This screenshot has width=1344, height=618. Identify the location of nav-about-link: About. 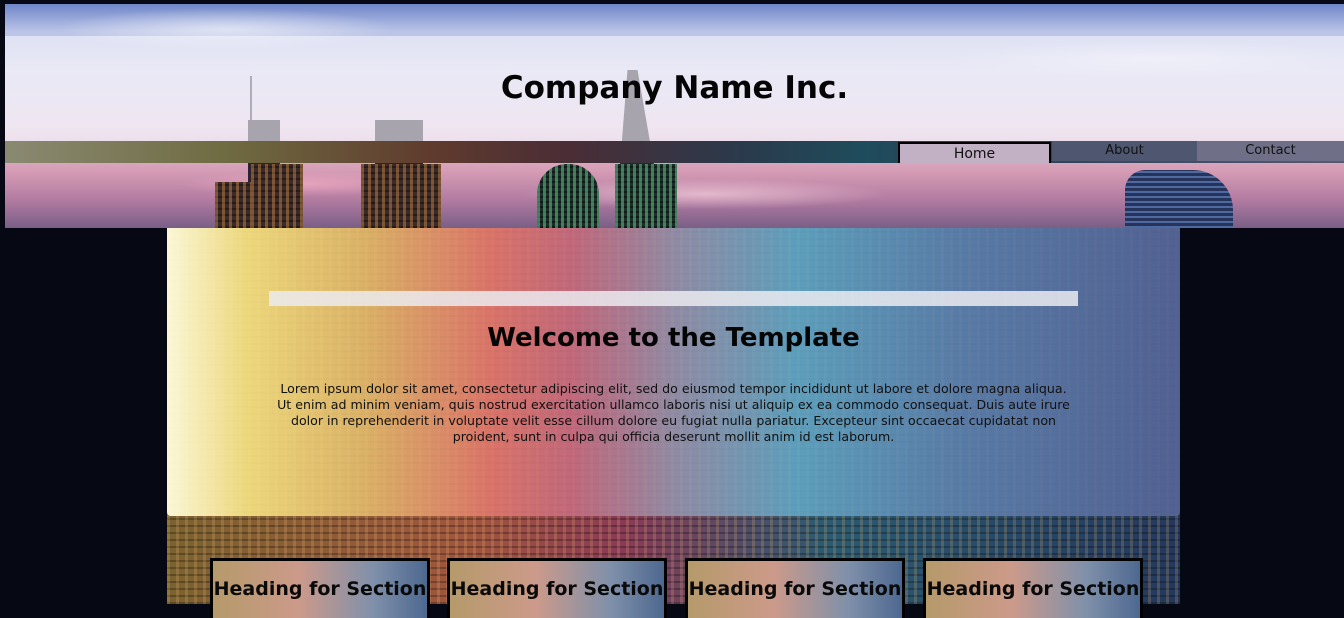
(1124, 151).